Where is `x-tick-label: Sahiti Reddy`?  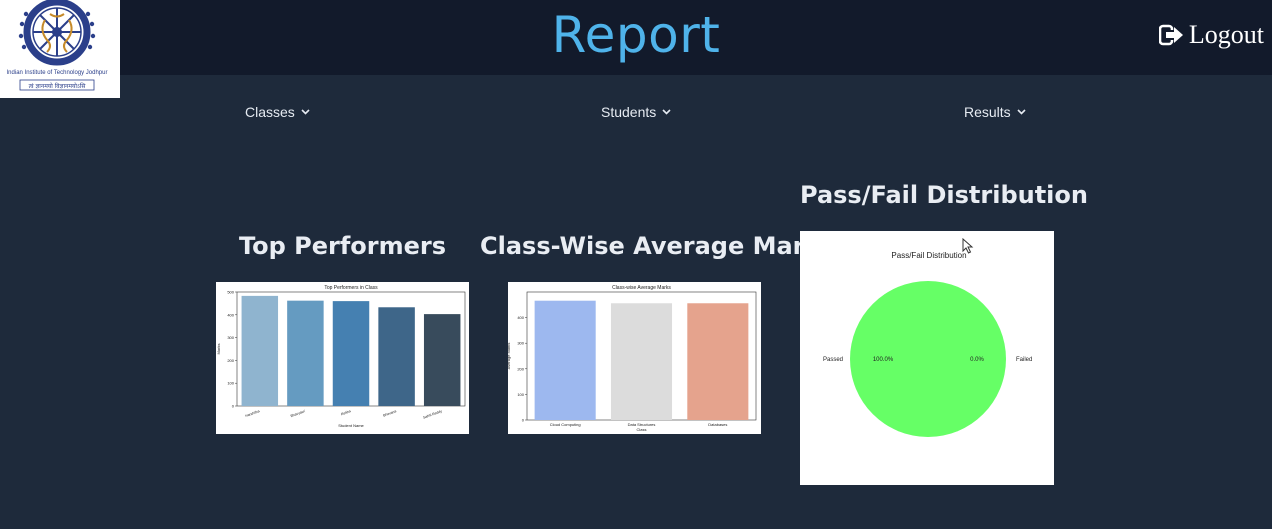
x-tick-label: Sahiti Reddy is located at coordinates (433, 414).